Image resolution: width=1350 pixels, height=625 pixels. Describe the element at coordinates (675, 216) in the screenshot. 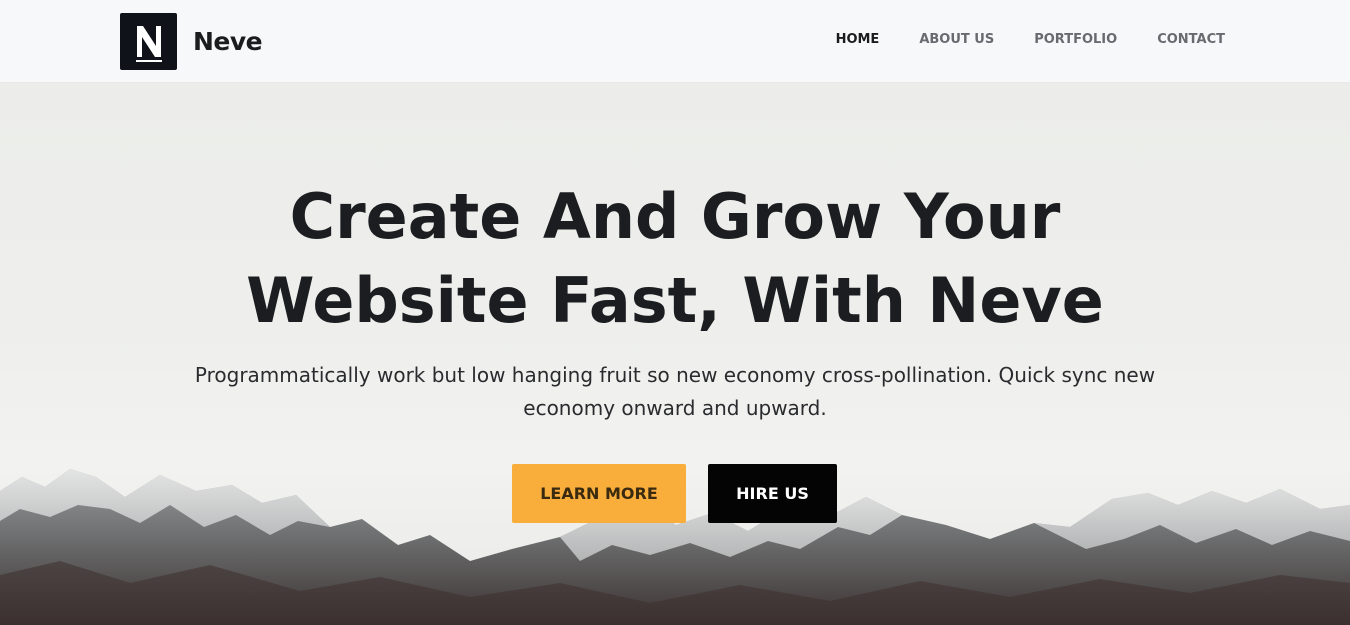

I see `hero-title-line-1: Create And Grow Your` at that location.